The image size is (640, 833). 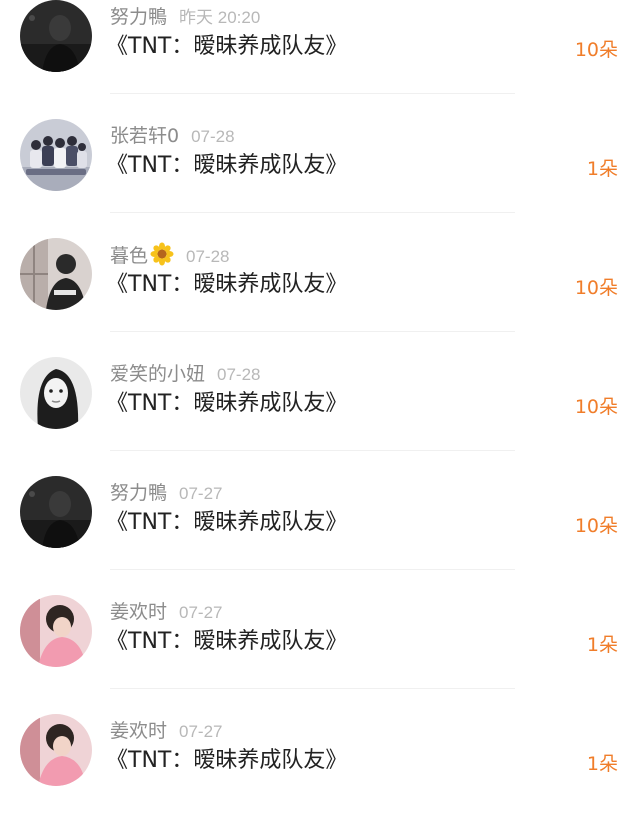 I want to click on item-meta: 努力鴨 07-27, so click(x=166, y=493).